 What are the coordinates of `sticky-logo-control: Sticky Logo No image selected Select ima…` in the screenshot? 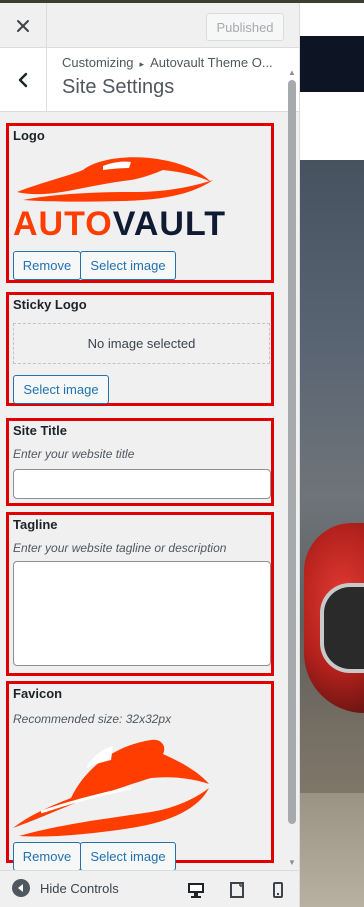 It's located at (140, 349).